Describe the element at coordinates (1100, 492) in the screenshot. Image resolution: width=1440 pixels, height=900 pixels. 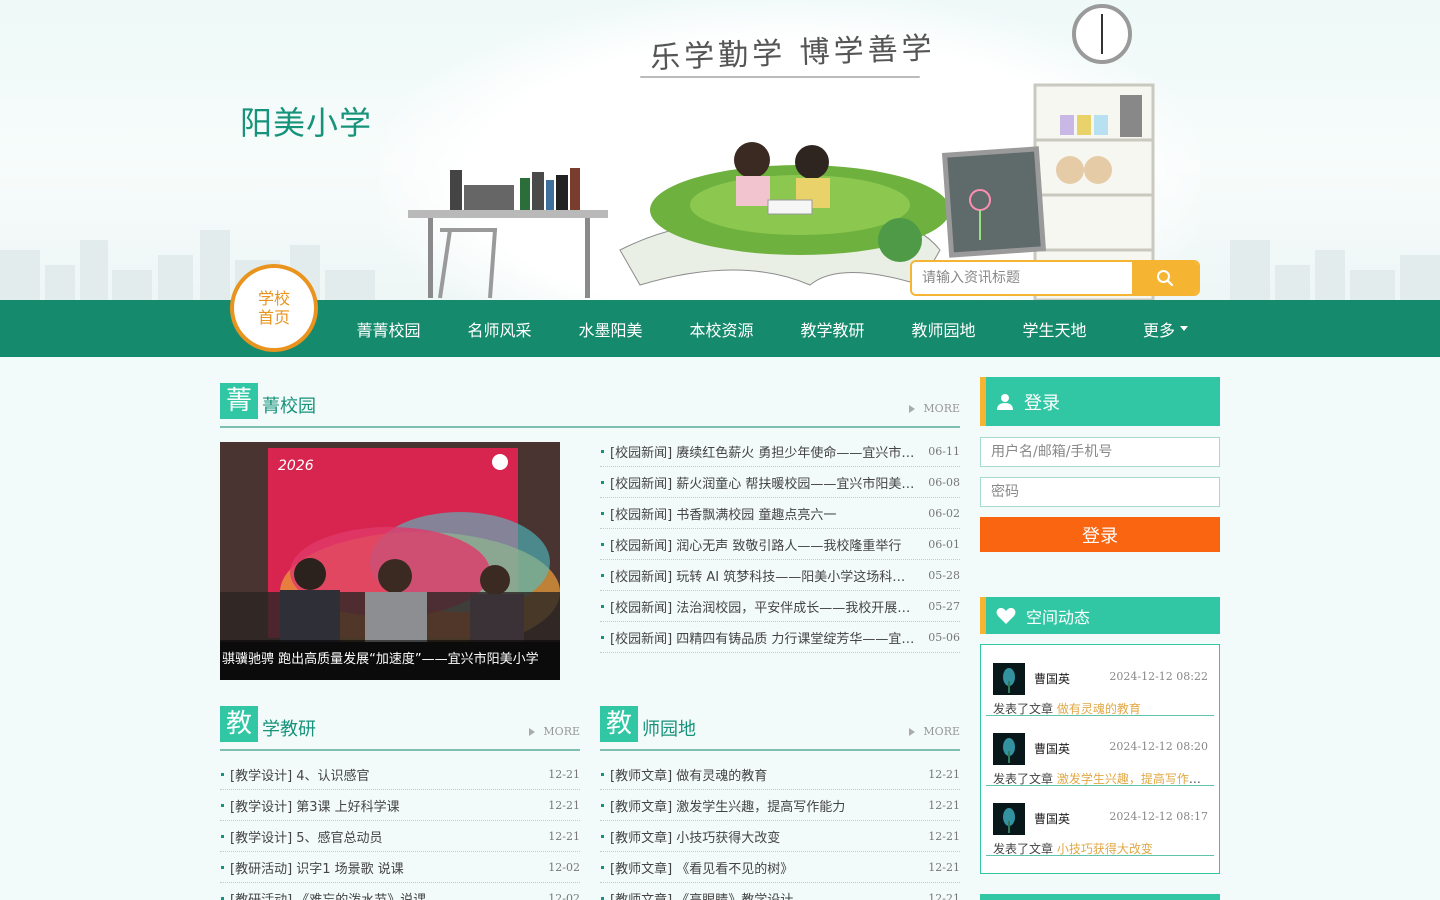
I see `password-input` at that location.